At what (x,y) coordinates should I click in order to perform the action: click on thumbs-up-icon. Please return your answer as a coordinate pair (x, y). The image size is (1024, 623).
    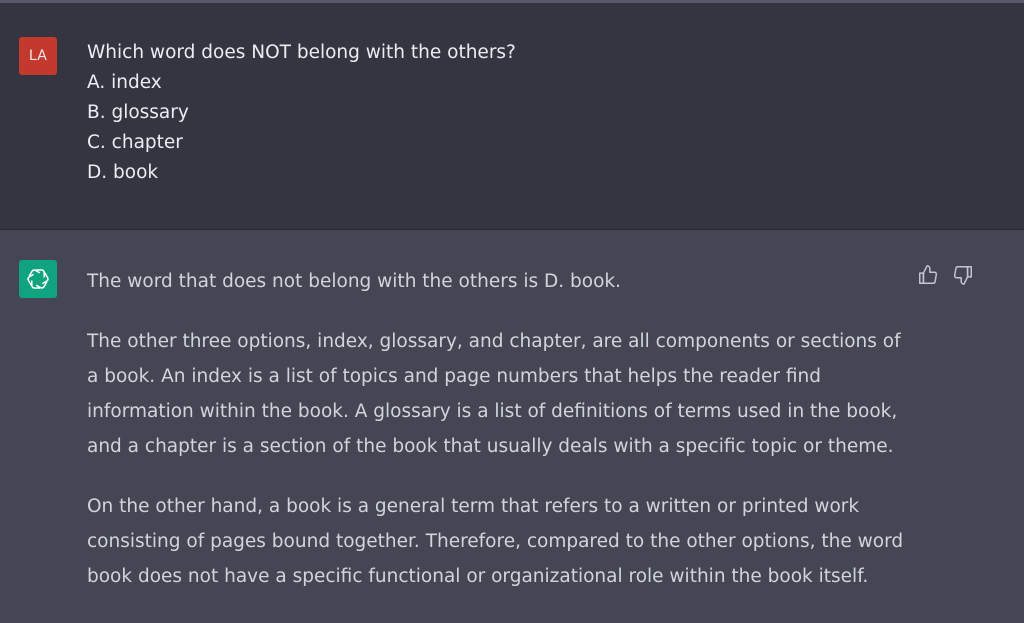
    Looking at the image, I should click on (928, 274).